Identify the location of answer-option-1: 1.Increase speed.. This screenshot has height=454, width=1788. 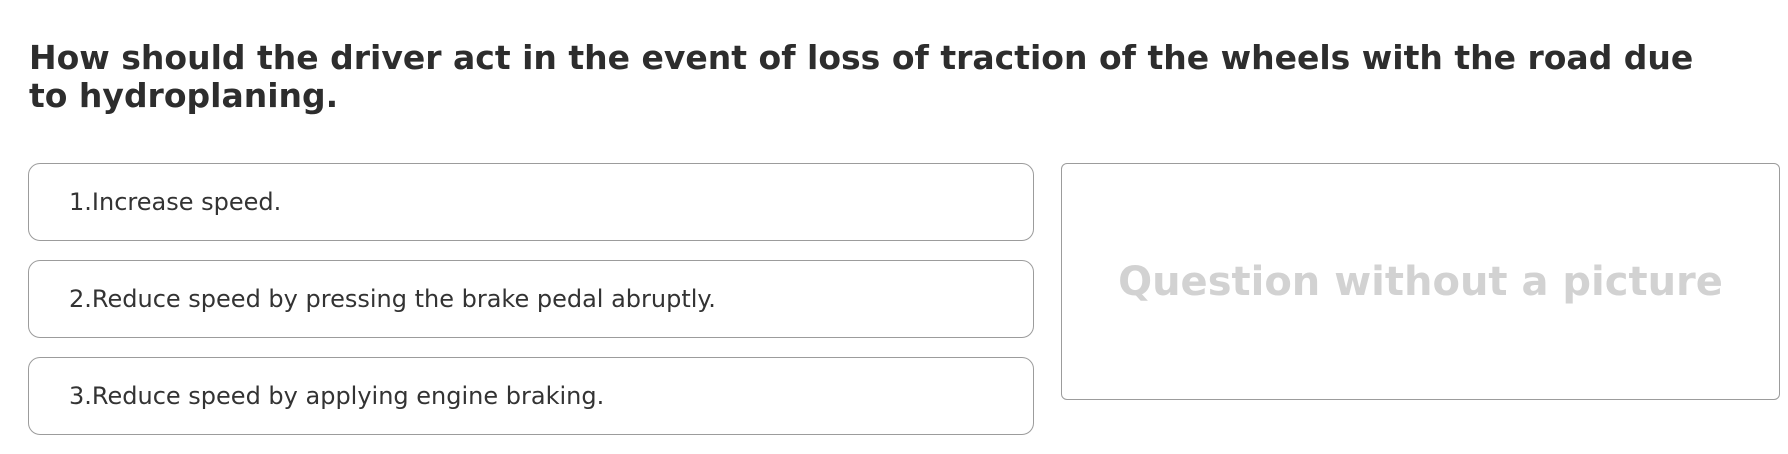
(531, 202).